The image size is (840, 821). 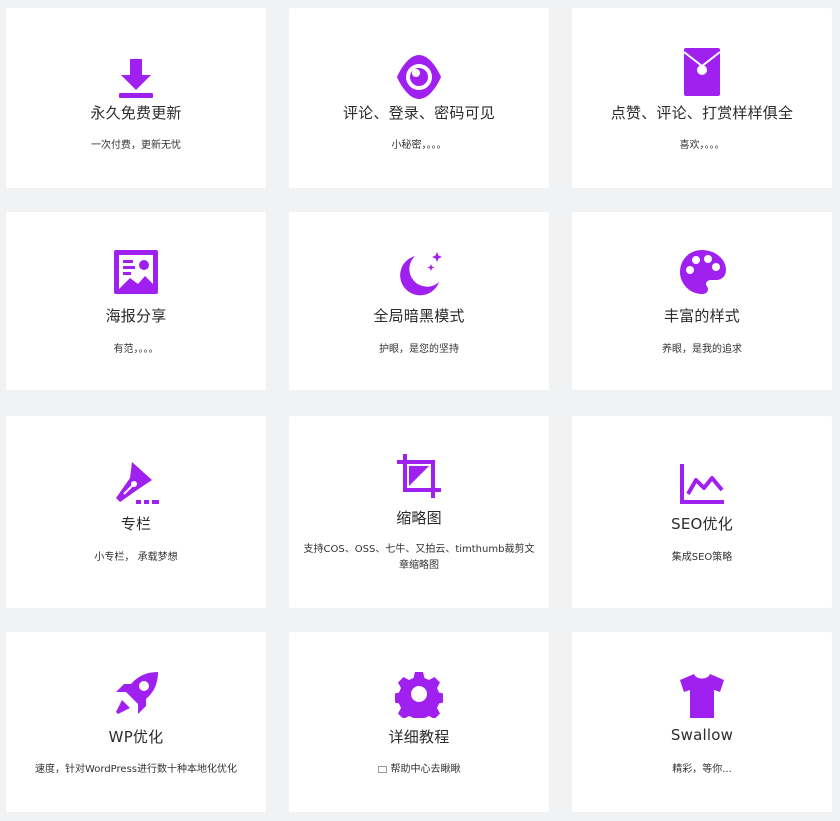 What do you see at coordinates (136, 737) in the screenshot?
I see `feature-title: WP优化` at bounding box center [136, 737].